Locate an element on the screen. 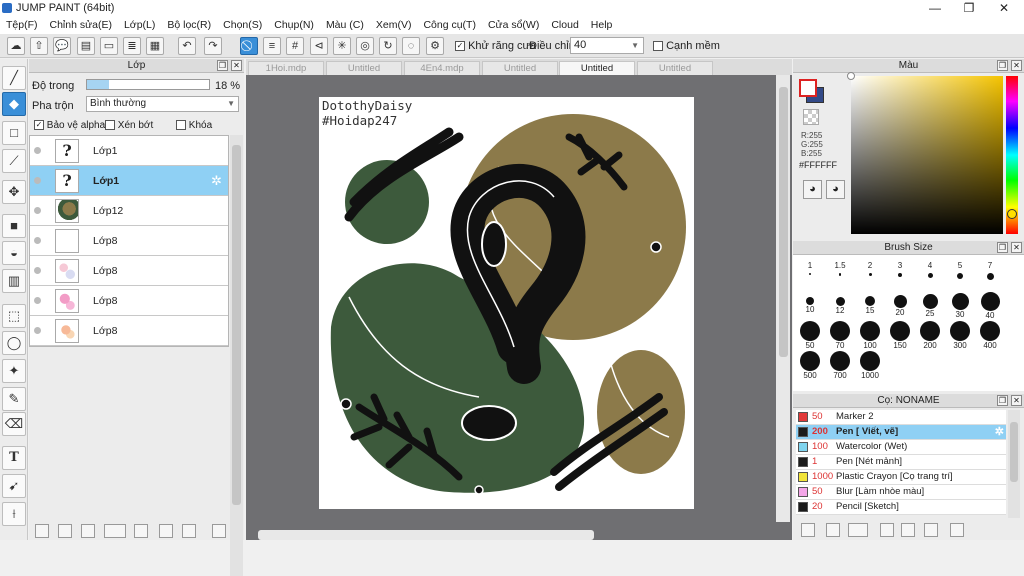 The height and width of the screenshot is (576, 1024). brush-new-icon is located at coordinates (833, 530).